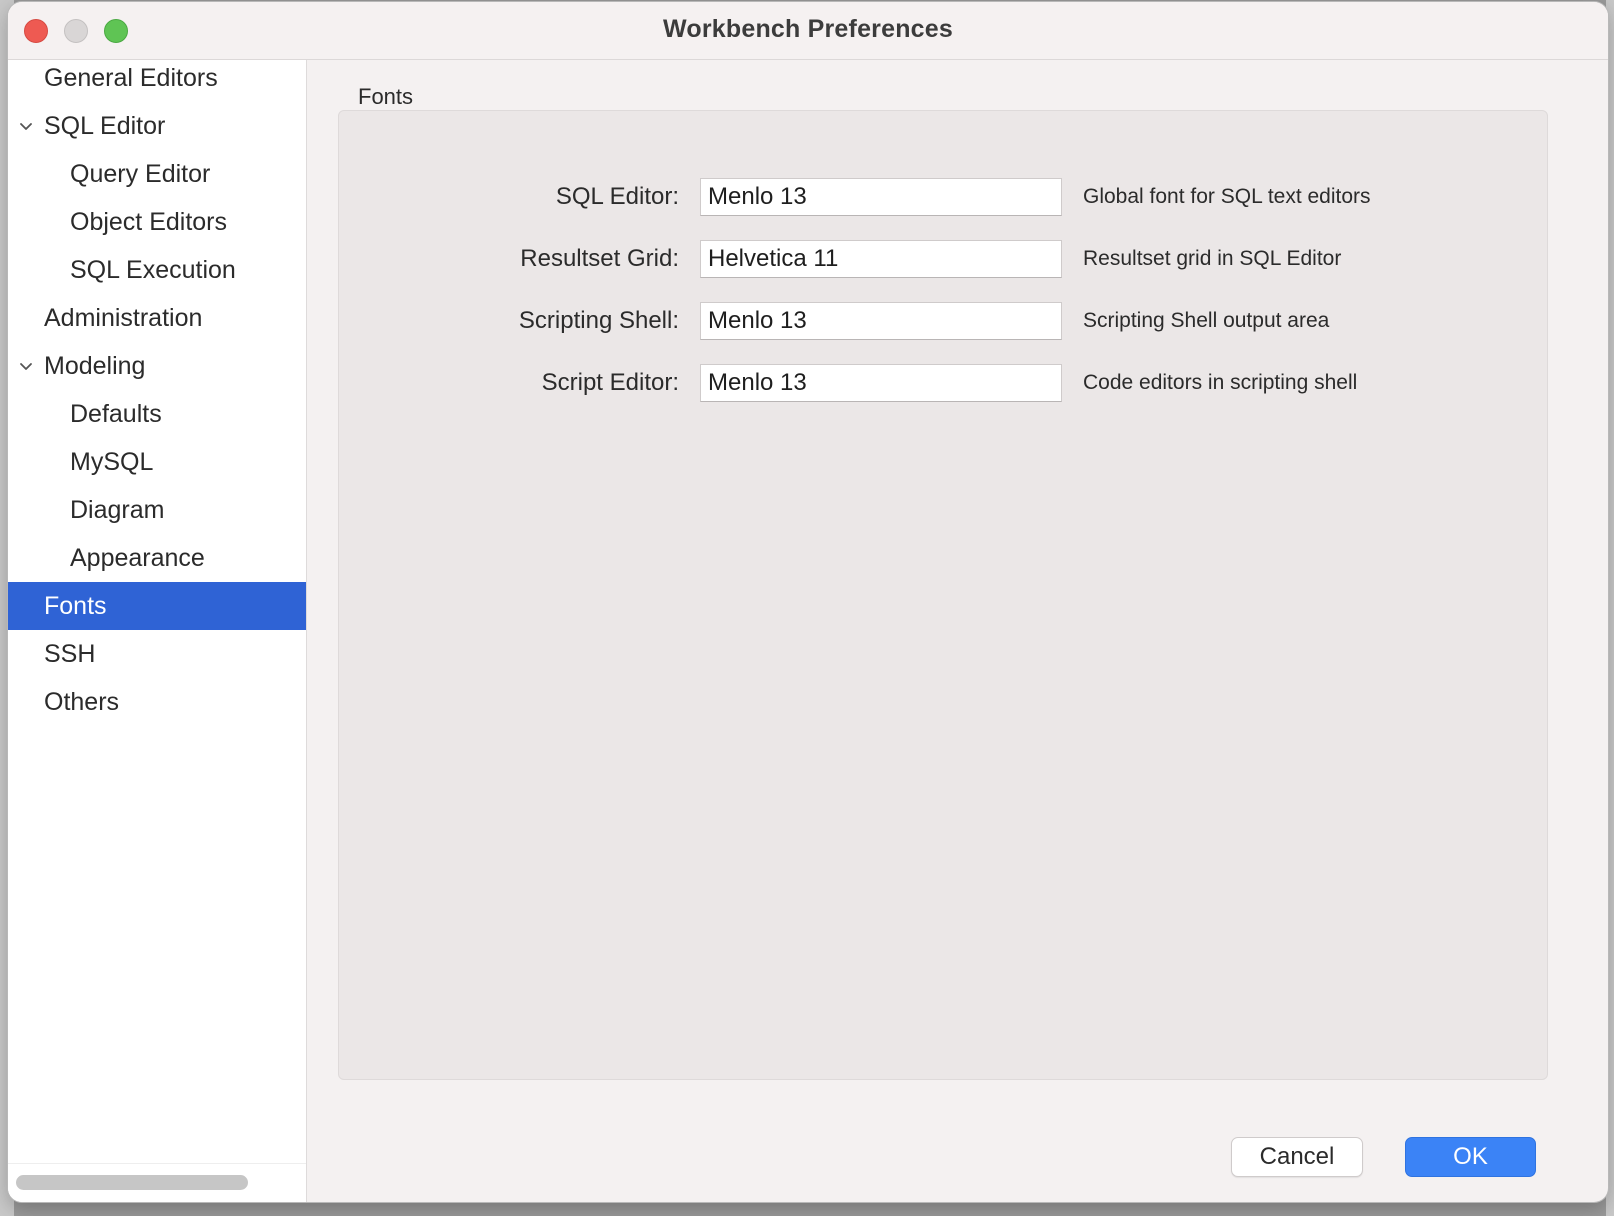 The image size is (1614, 1216). What do you see at coordinates (157, 366) in the screenshot?
I see `sidebar-item-modeling: Modeling` at bounding box center [157, 366].